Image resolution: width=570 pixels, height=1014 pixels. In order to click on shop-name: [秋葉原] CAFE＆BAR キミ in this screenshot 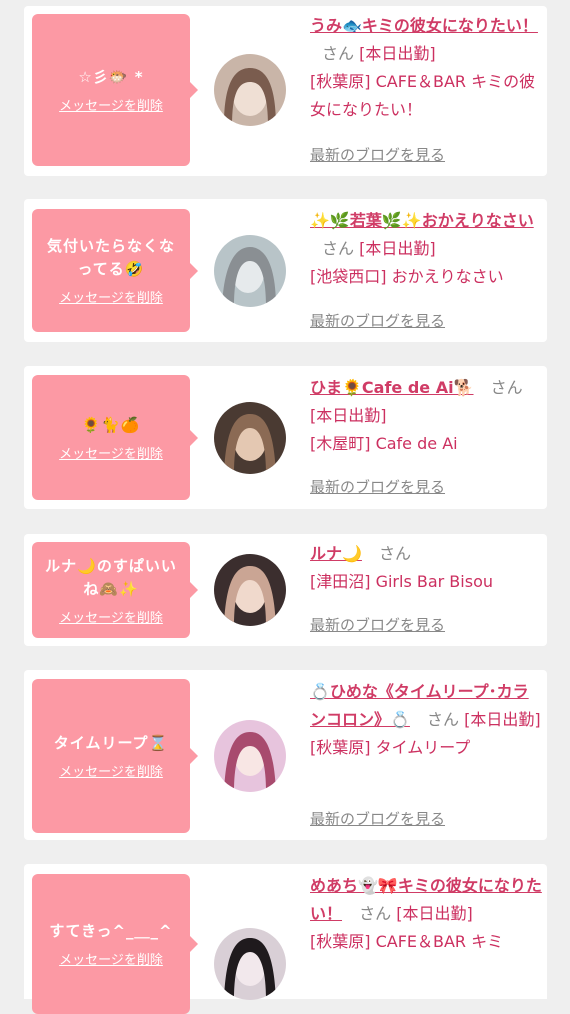, I will do `click(407, 941)`.